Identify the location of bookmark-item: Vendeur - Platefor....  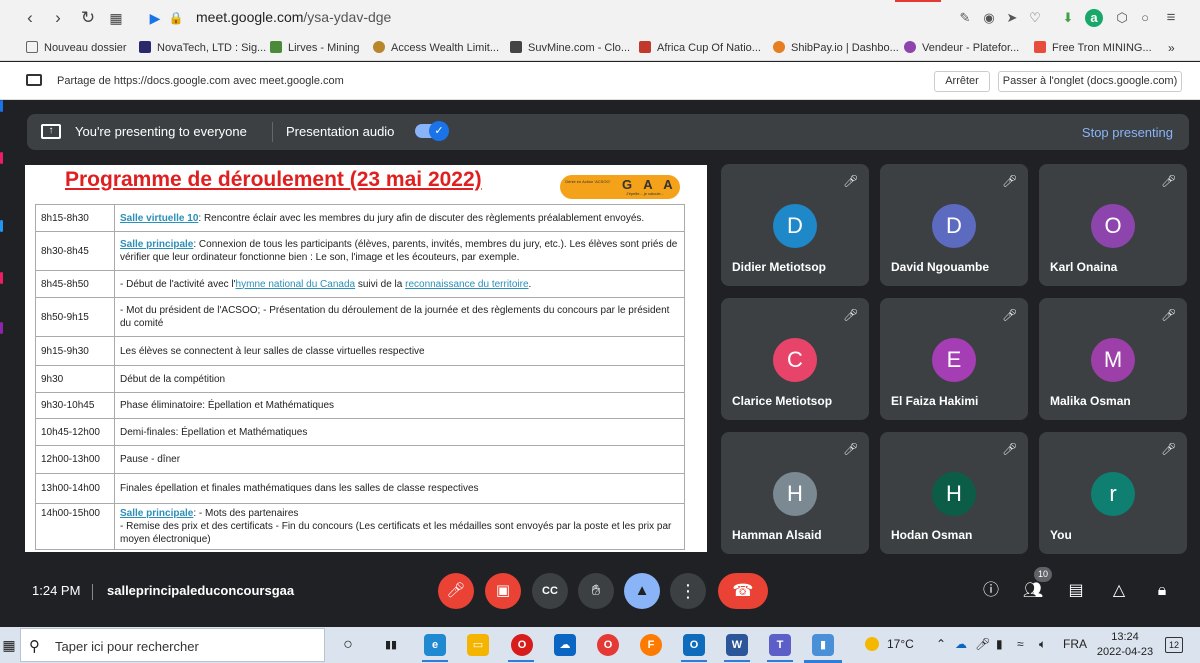
(961, 47).